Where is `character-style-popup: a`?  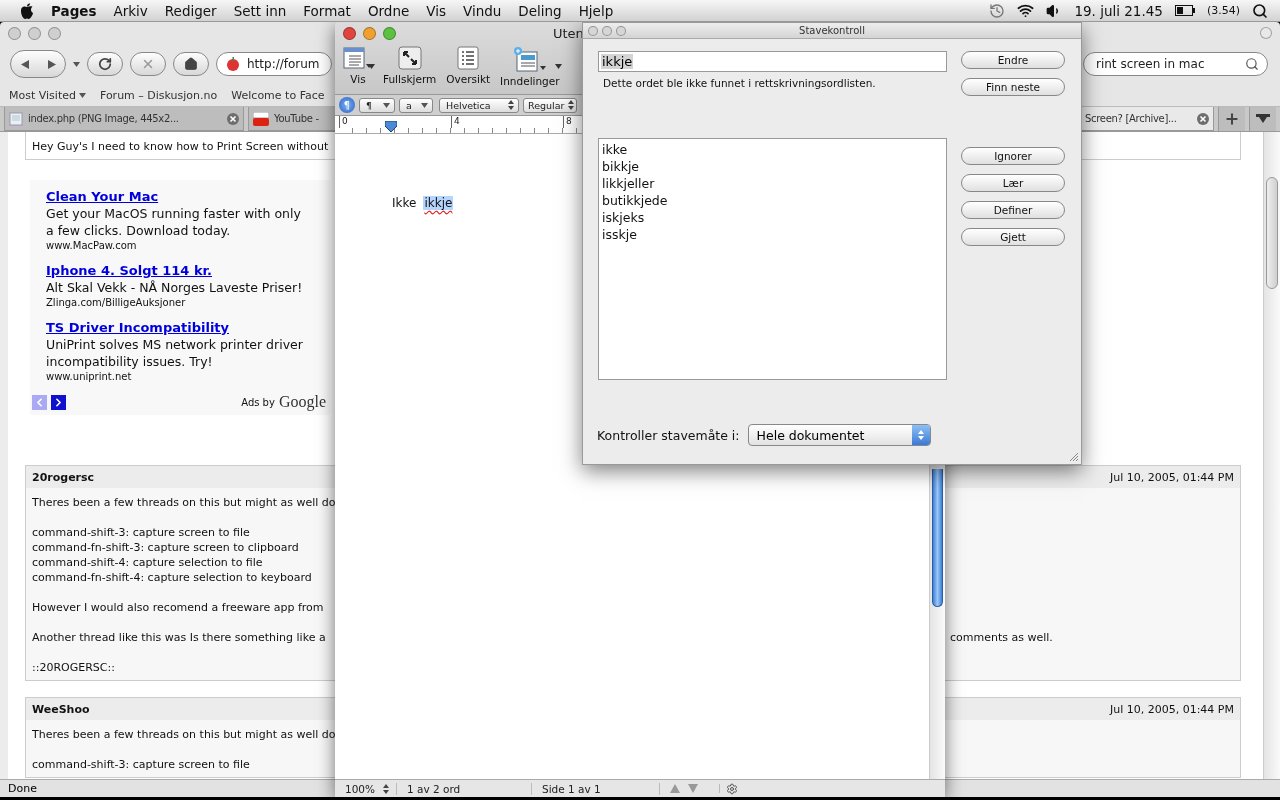
character-style-popup: a is located at coordinates (416, 105).